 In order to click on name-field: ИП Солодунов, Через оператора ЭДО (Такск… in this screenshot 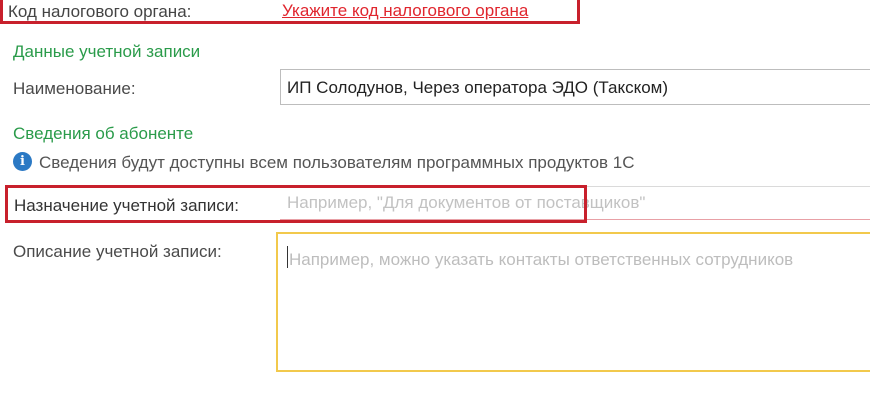, I will do `click(575, 87)`.